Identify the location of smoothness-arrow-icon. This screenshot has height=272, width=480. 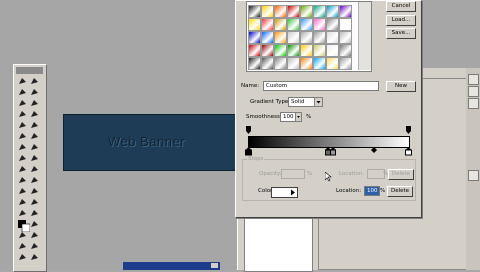
(298, 117).